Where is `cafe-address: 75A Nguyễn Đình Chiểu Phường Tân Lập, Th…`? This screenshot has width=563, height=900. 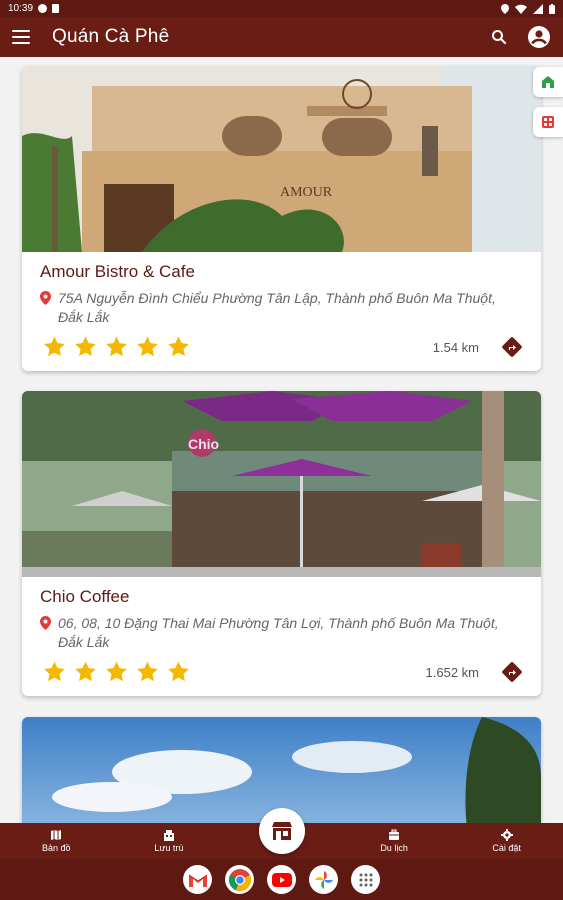 cafe-address: 75A Nguyễn Đình Chiểu Phường Tân Lập, Th… is located at coordinates (281, 308).